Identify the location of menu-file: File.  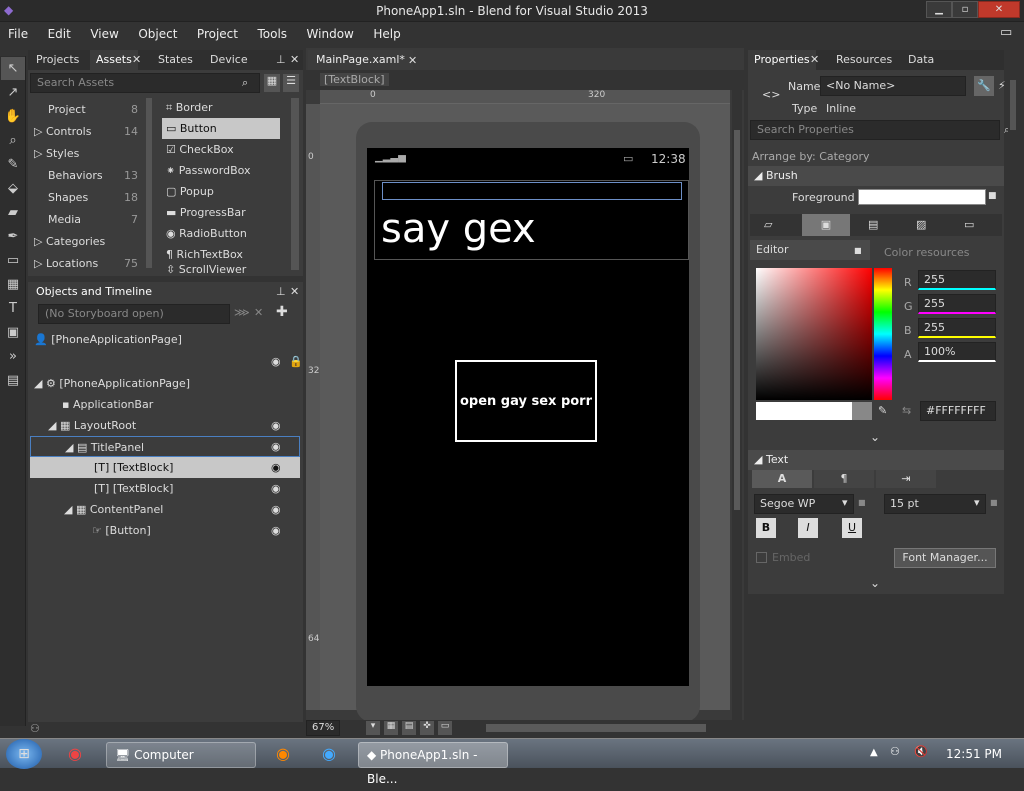
(18, 34).